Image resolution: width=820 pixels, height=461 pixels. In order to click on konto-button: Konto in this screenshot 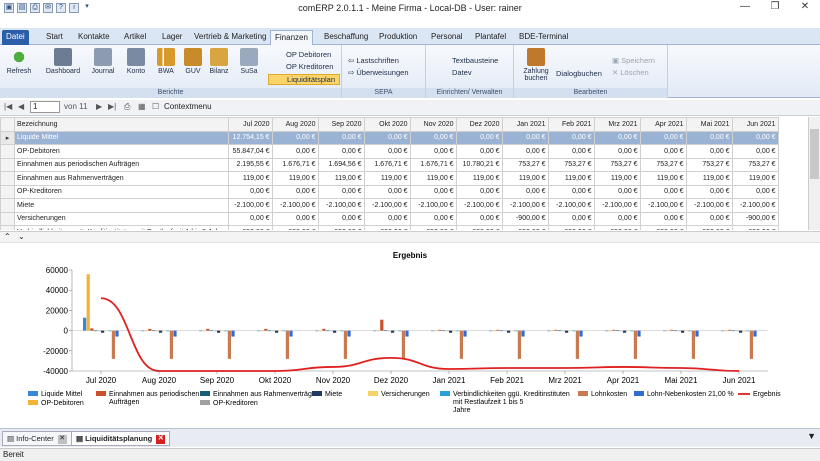, I will do `click(136, 61)`.